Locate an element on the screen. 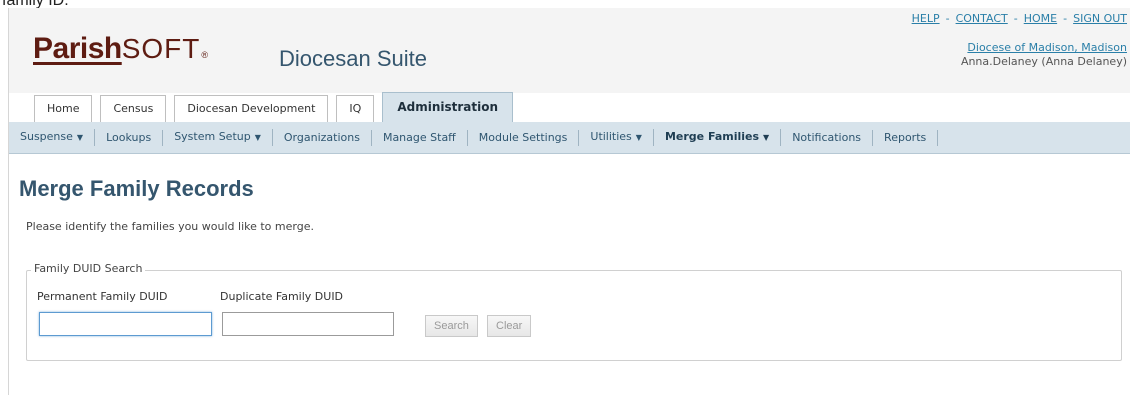  contact-link: CONTACT is located at coordinates (982, 18).